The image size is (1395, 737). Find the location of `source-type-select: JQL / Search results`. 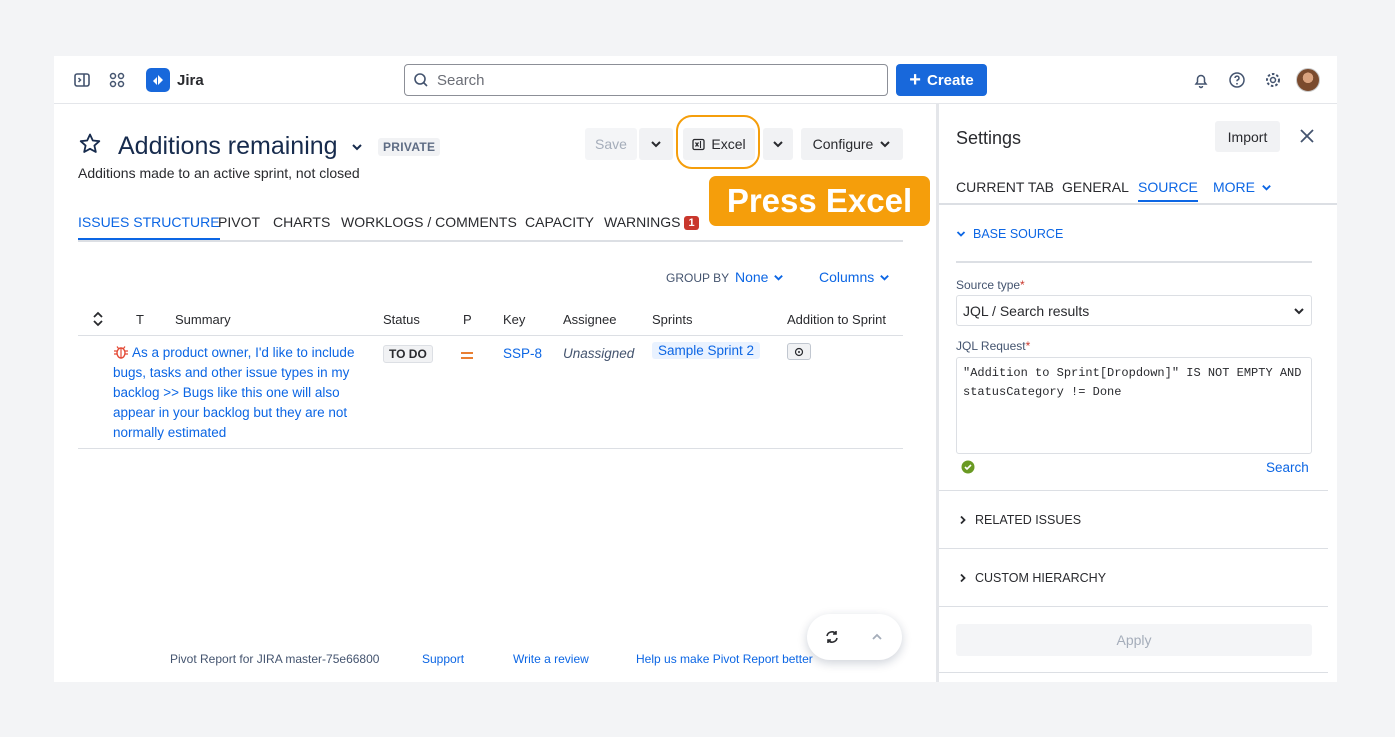

source-type-select: JQL / Search results is located at coordinates (1134, 310).